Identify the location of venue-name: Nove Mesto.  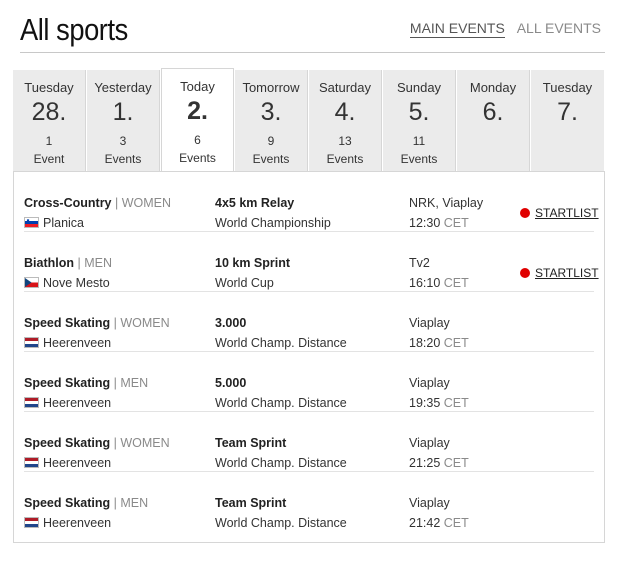
(76, 283).